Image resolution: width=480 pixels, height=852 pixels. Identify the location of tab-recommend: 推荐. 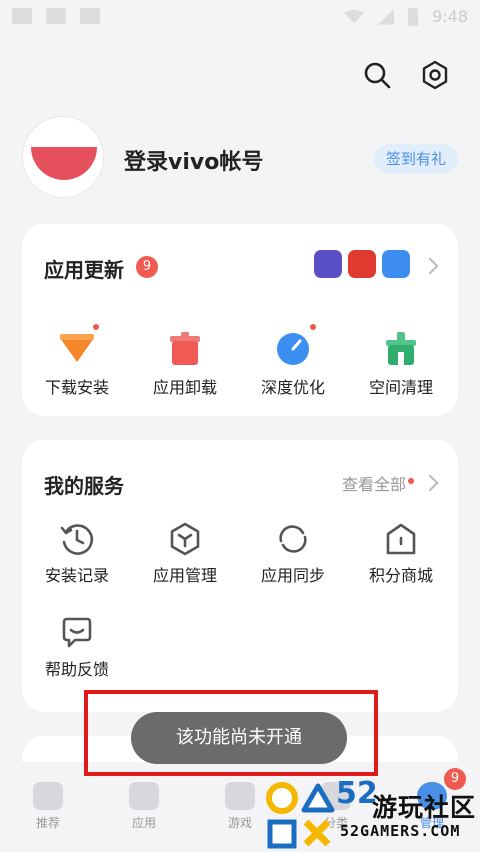
(48, 806).